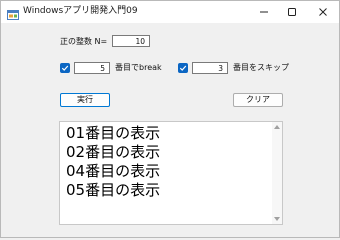 The height and width of the screenshot is (240, 340). I want to click on minimize-icon, so click(264, 12).